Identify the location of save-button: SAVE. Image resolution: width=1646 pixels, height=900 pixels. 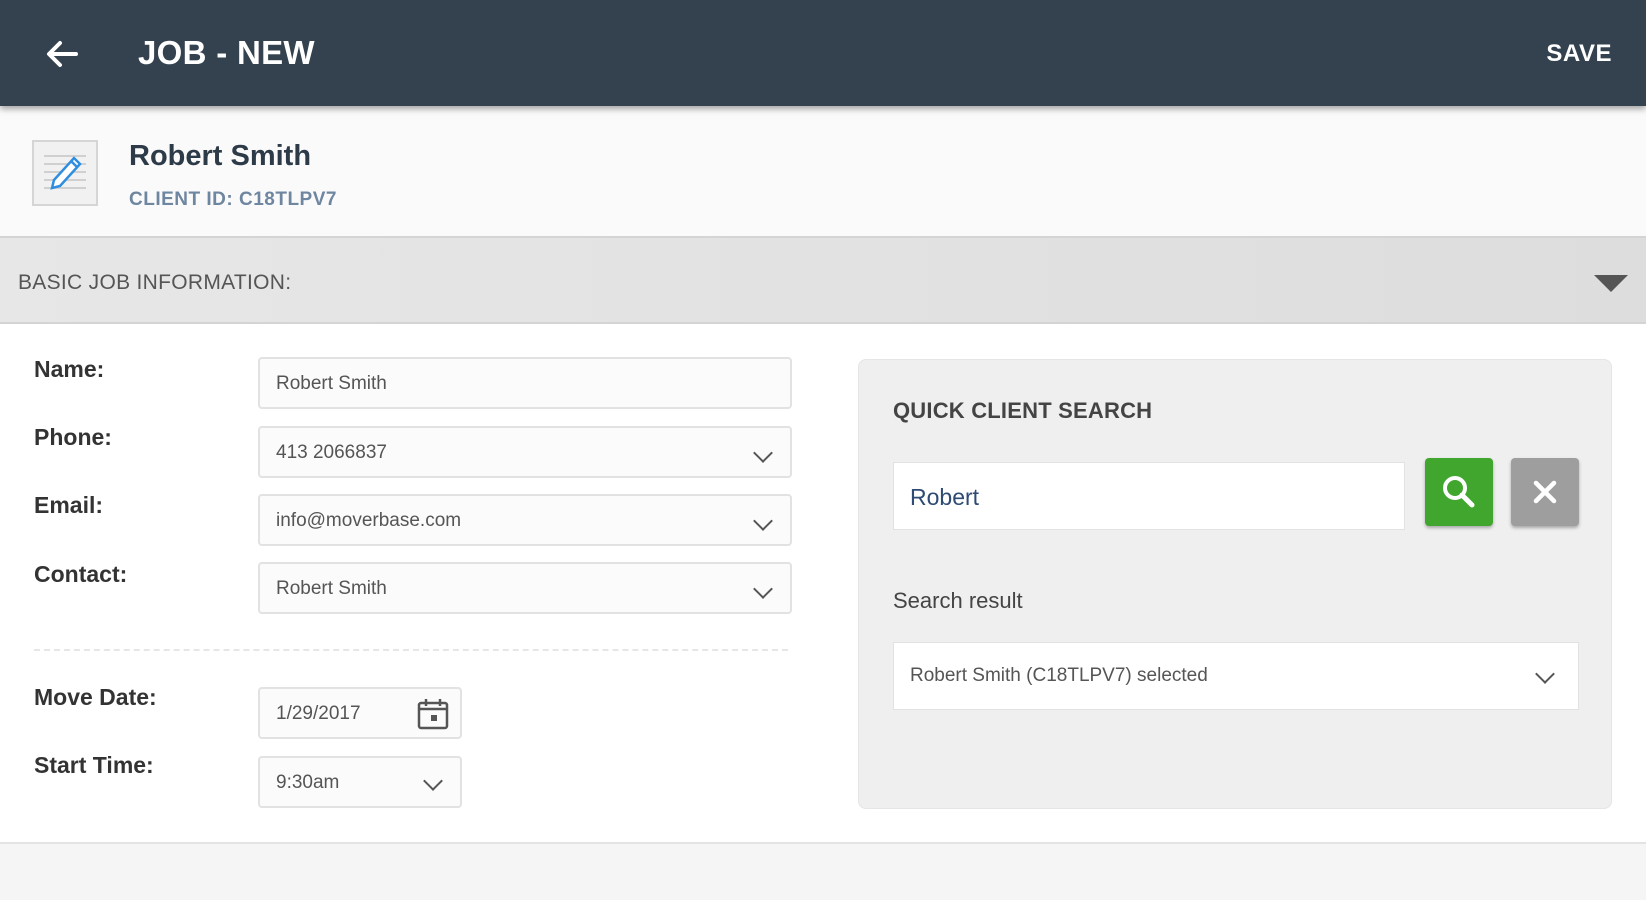
(1579, 54).